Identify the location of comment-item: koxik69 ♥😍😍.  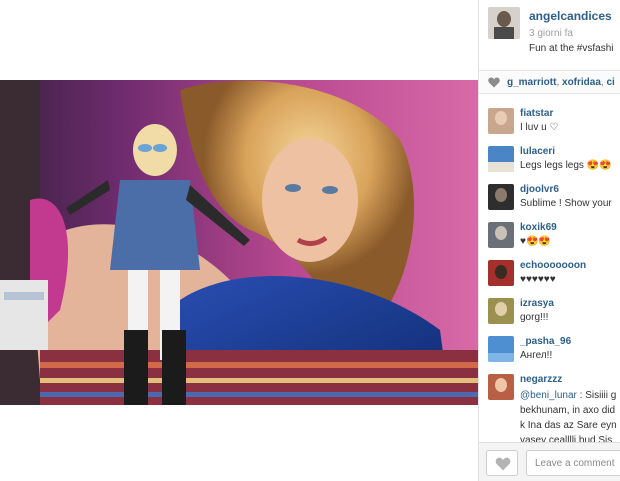
(549, 233).